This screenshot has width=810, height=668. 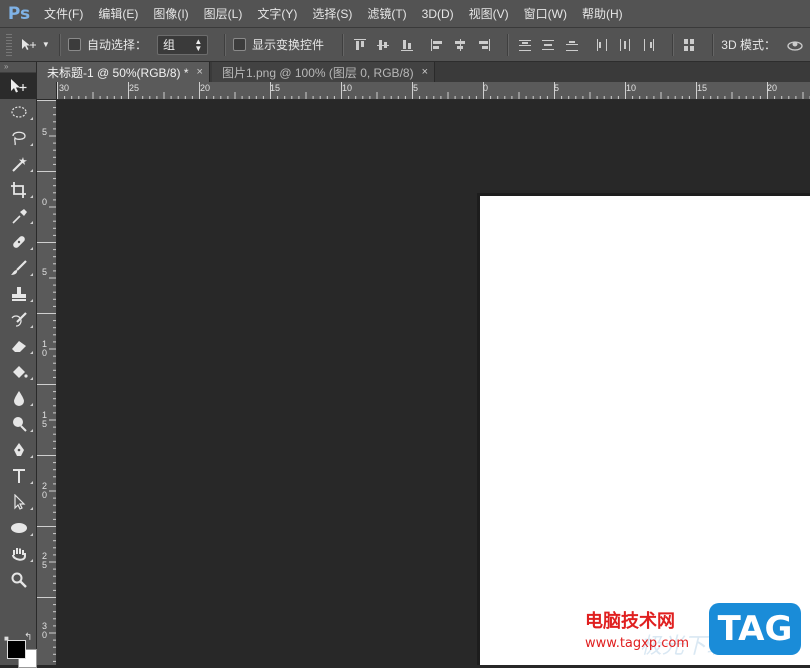 I want to click on tool-preset-picker: ▼, so click(x=35, y=45).